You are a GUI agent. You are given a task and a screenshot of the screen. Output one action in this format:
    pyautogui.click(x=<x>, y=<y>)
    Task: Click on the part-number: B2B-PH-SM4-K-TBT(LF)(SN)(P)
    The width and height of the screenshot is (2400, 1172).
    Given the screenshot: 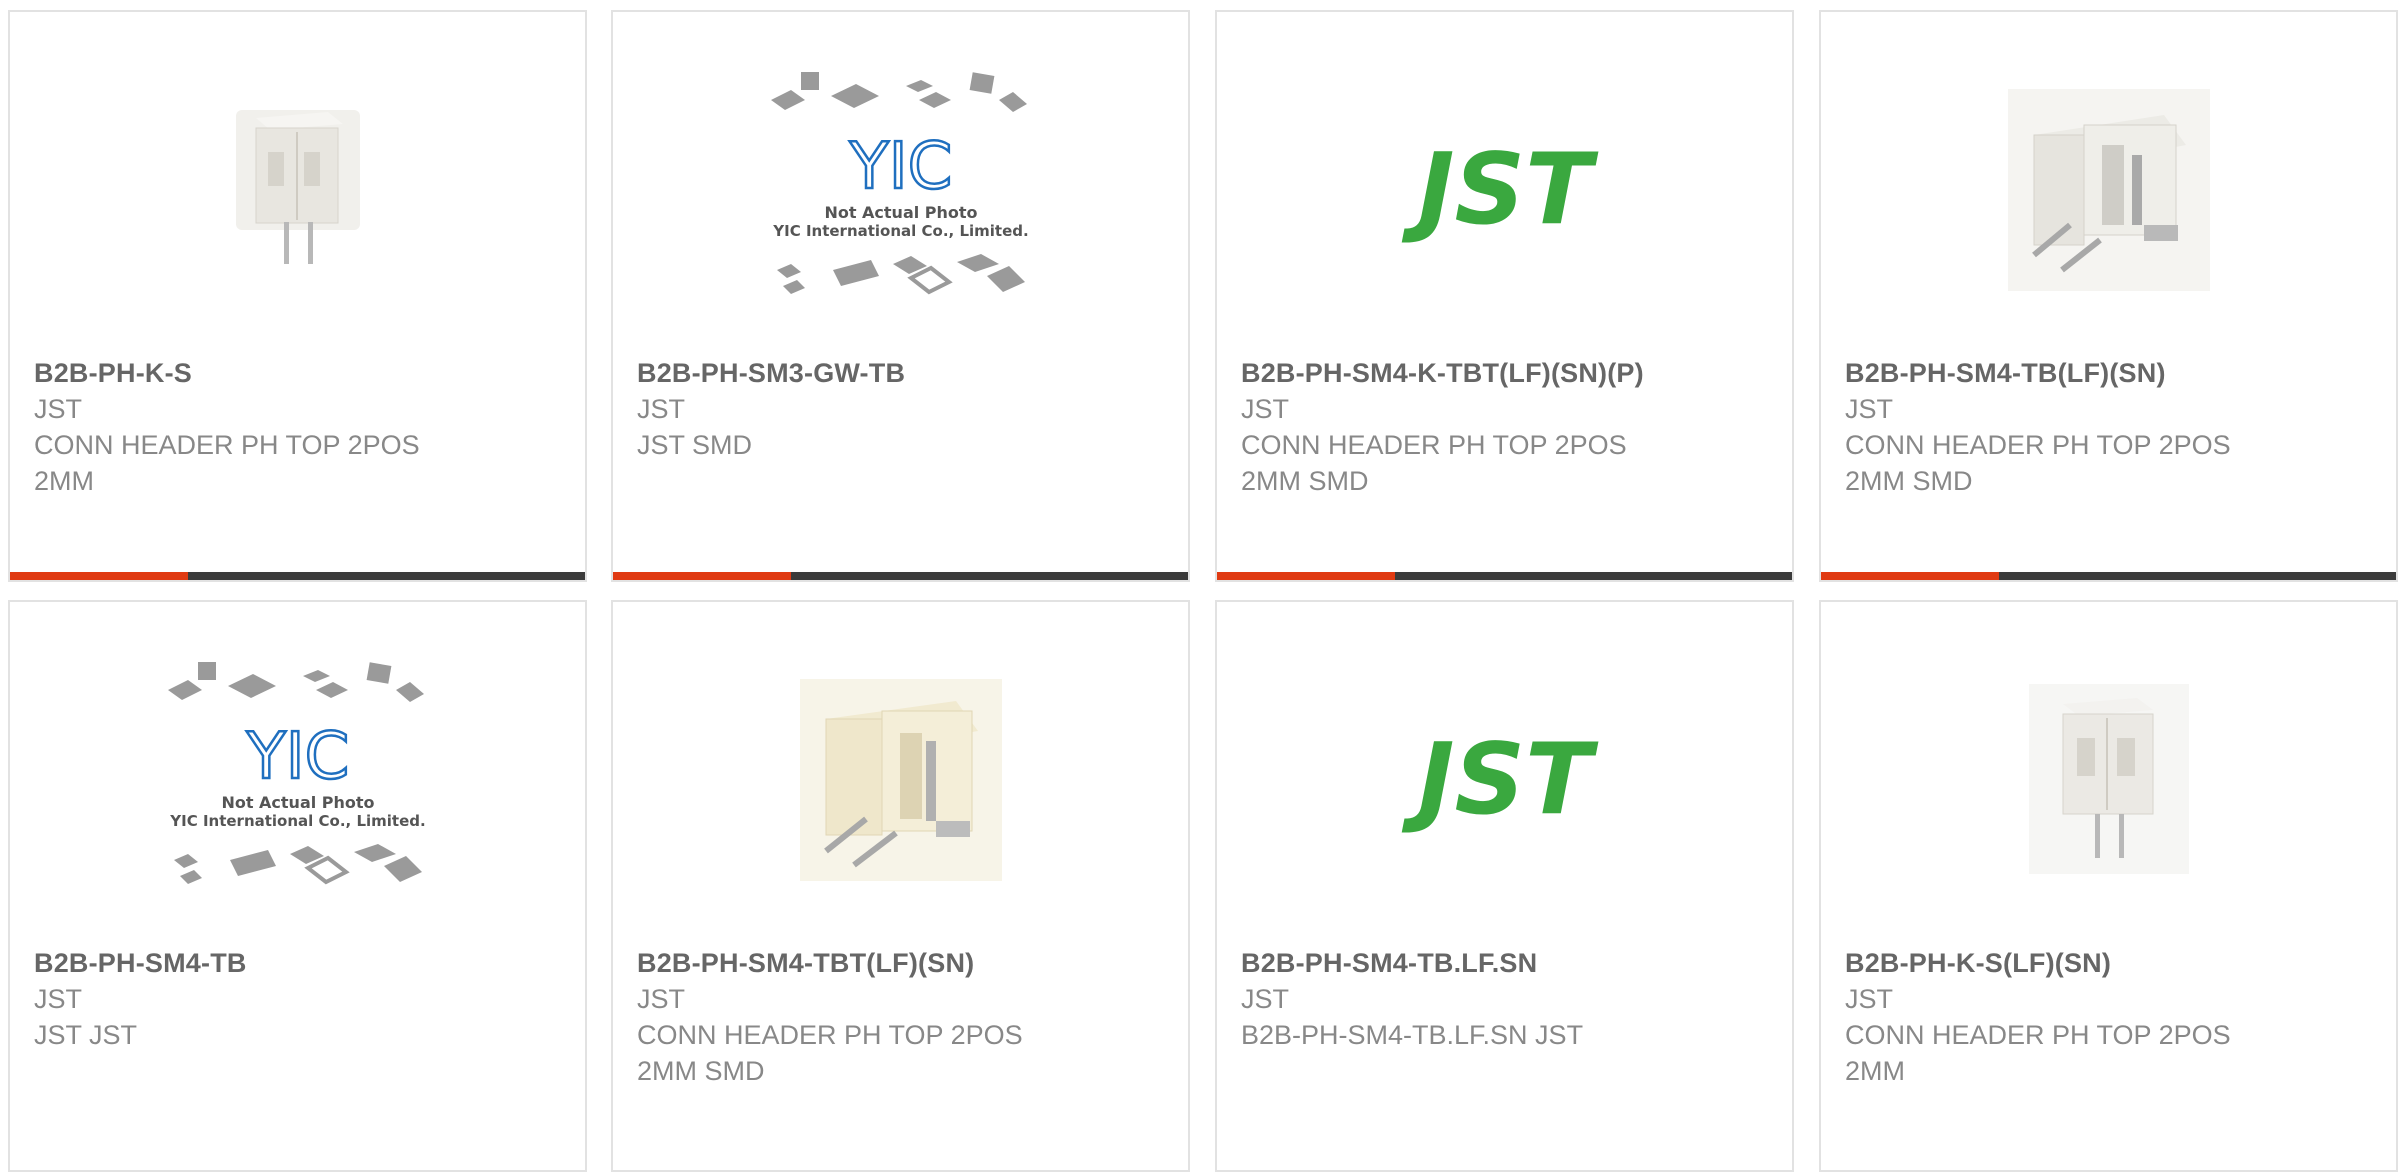 What is the action you would take?
    pyautogui.click(x=1506, y=373)
    